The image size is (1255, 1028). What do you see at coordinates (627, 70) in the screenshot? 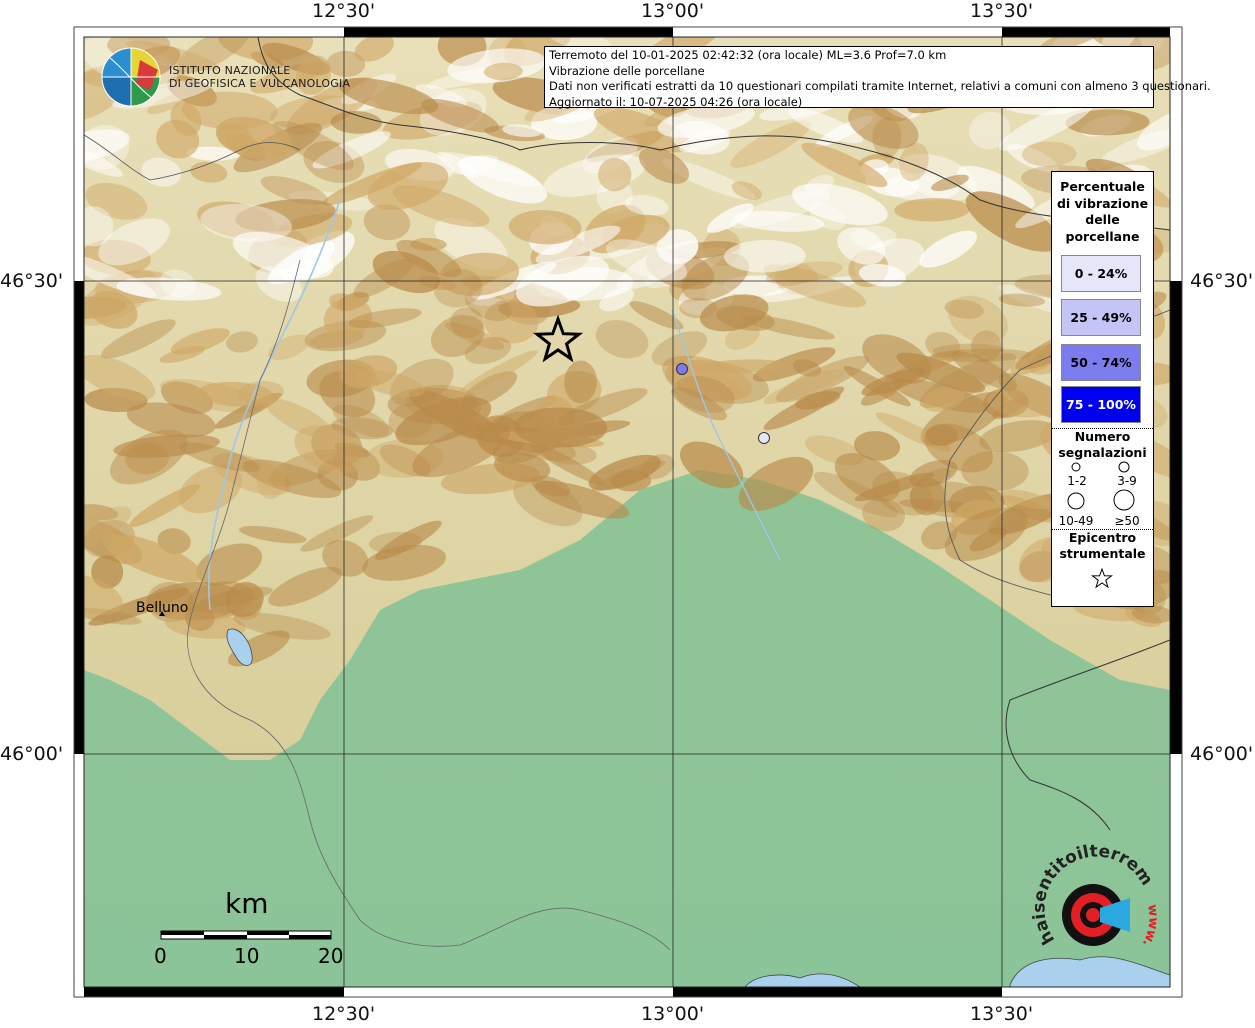
I see `event-parameter: Vibrazione delle porcellane` at bounding box center [627, 70].